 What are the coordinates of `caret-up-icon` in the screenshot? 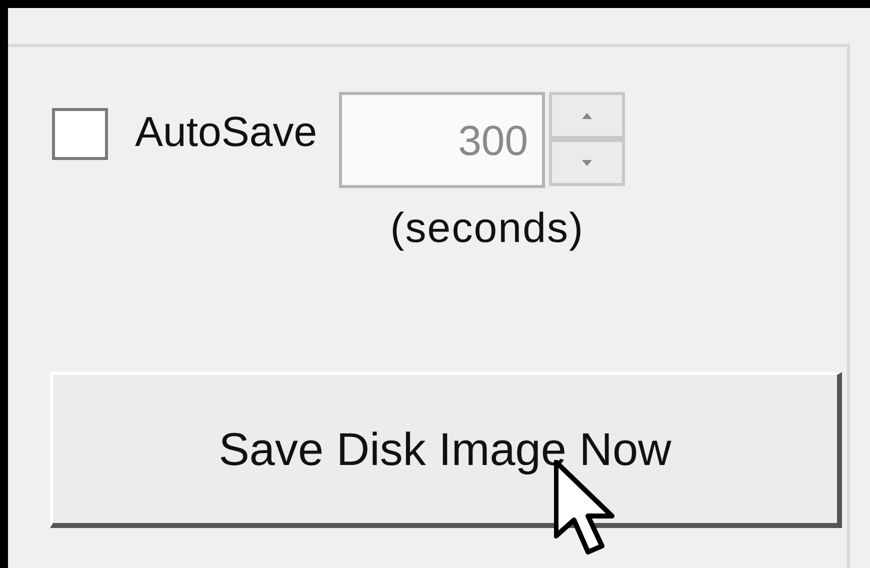 It's located at (587, 115).